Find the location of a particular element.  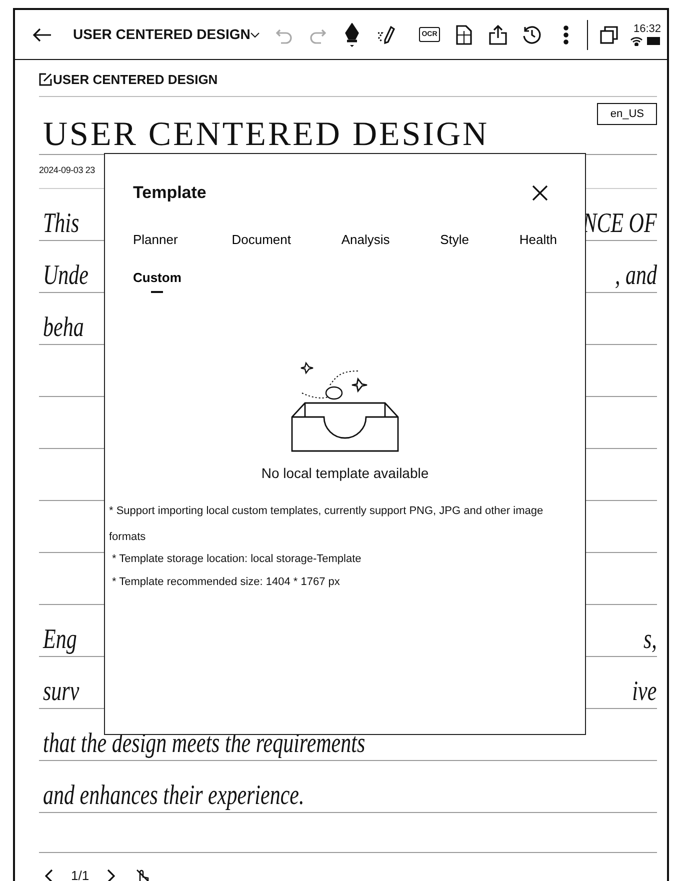

title-dropdown: USER CENTERED DESIGN is located at coordinates (166, 35).